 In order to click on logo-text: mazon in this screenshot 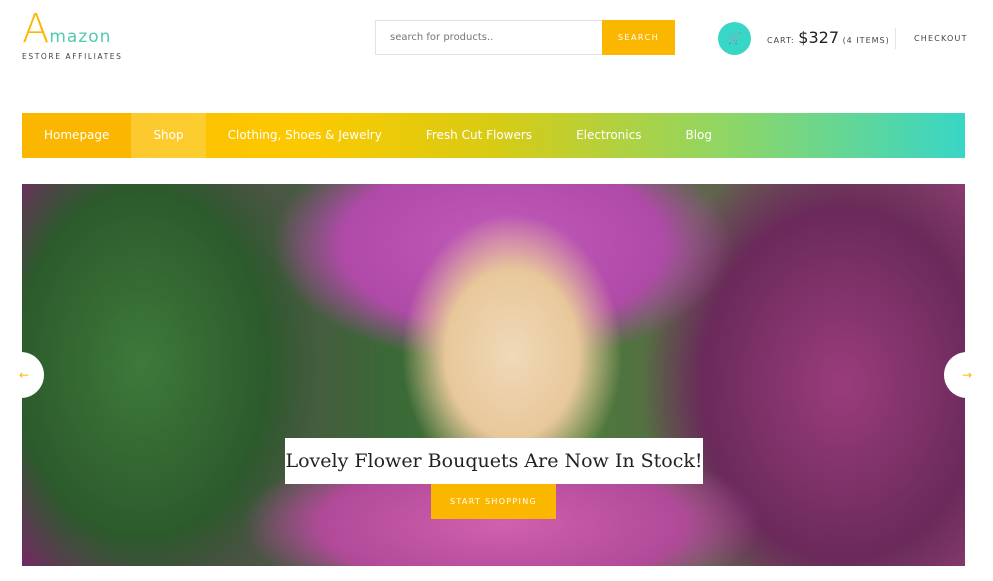, I will do `click(80, 37)`.